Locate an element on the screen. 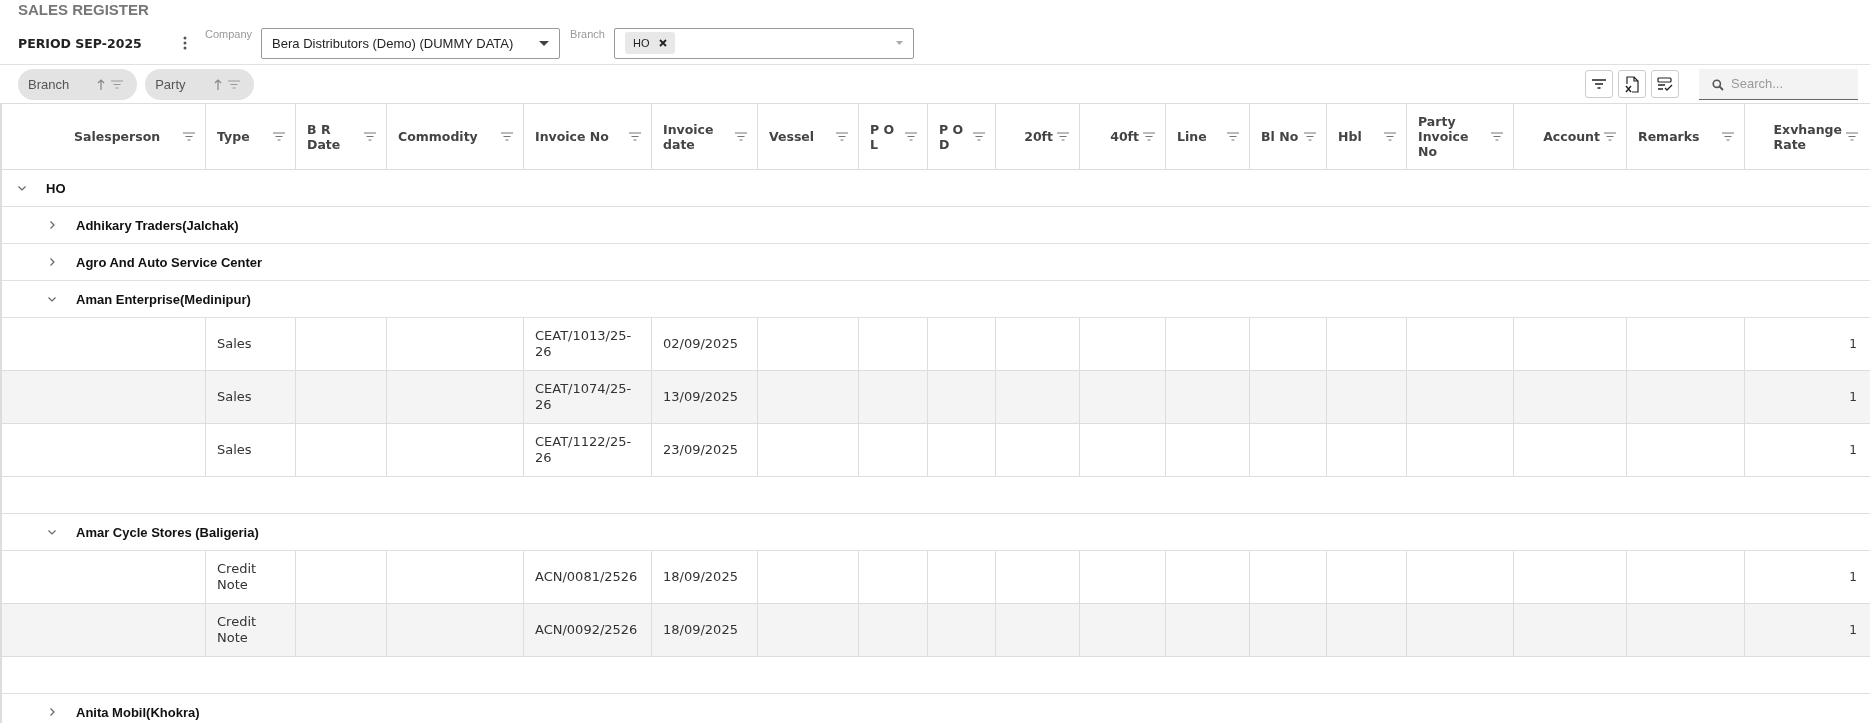 The width and height of the screenshot is (1870, 723). excel-export-button is located at coordinates (1632, 84).